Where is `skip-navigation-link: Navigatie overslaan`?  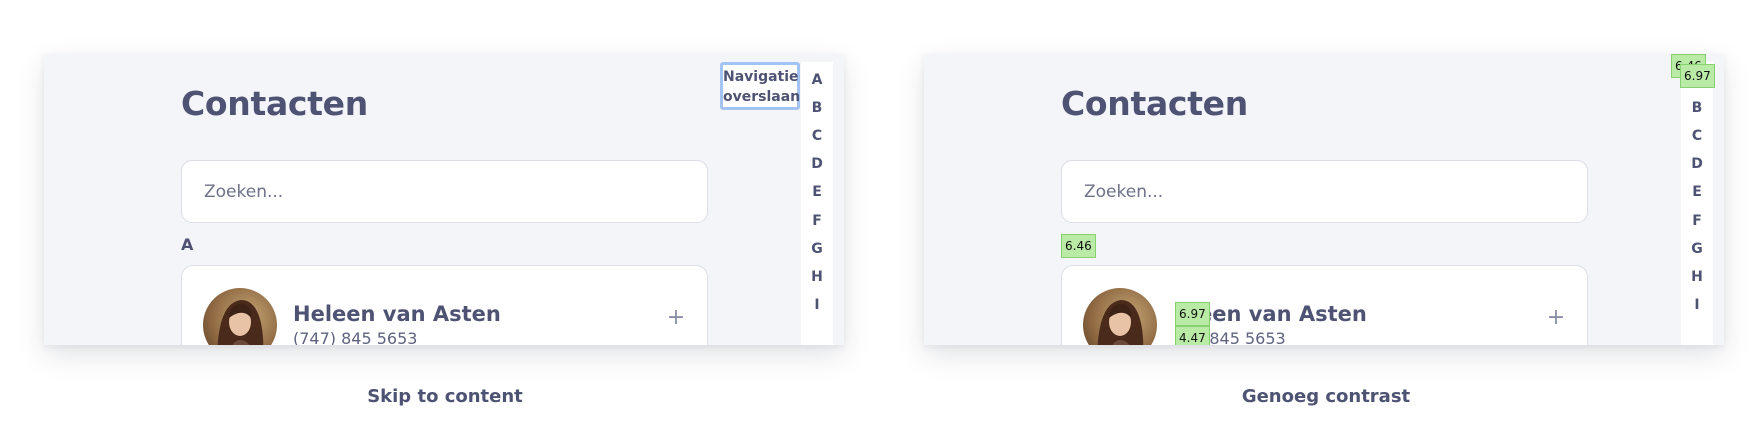
skip-navigation-link: Navigatie overslaan is located at coordinates (760, 86).